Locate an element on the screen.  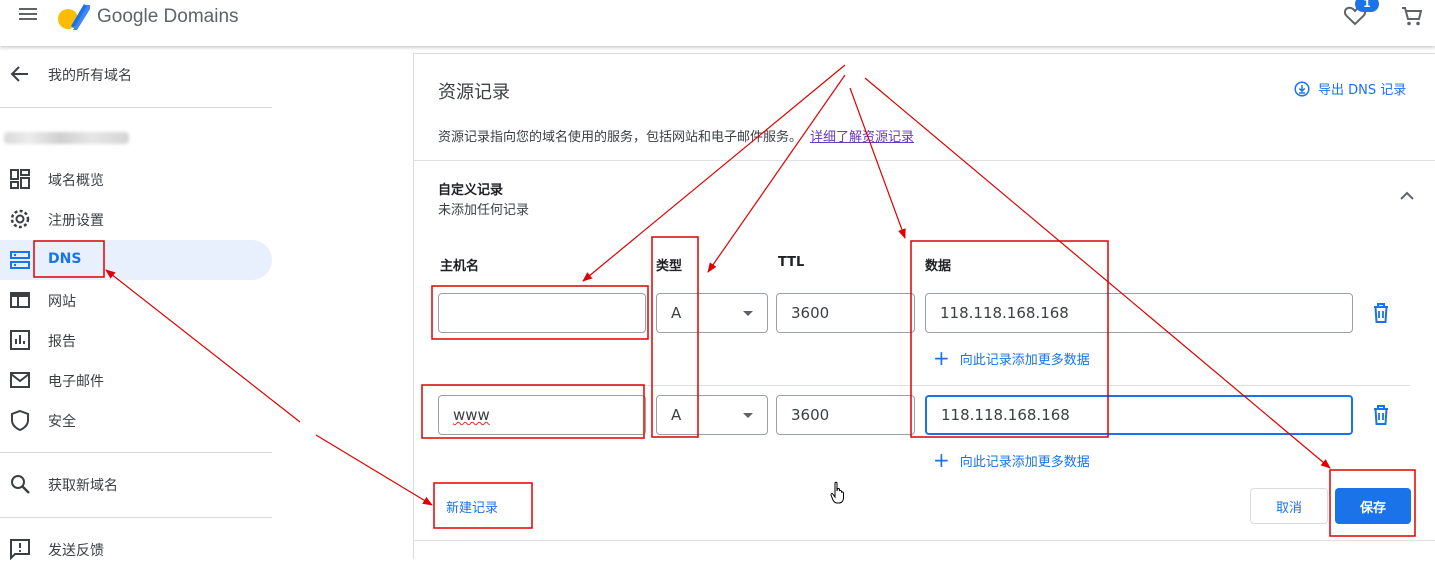
get-domain-label: 获取新域名 is located at coordinates (83, 486).